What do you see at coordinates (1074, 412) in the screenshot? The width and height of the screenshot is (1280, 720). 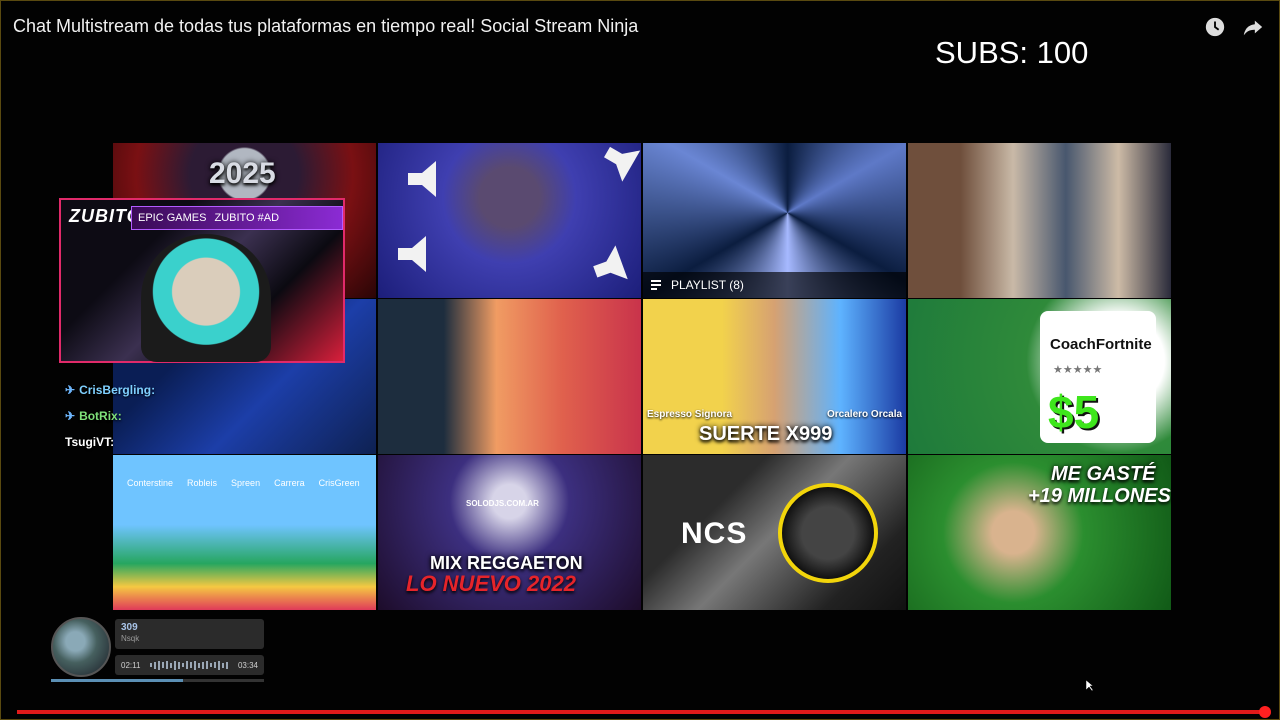 I see `tile-price: $5` at bounding box center [1074, 412].